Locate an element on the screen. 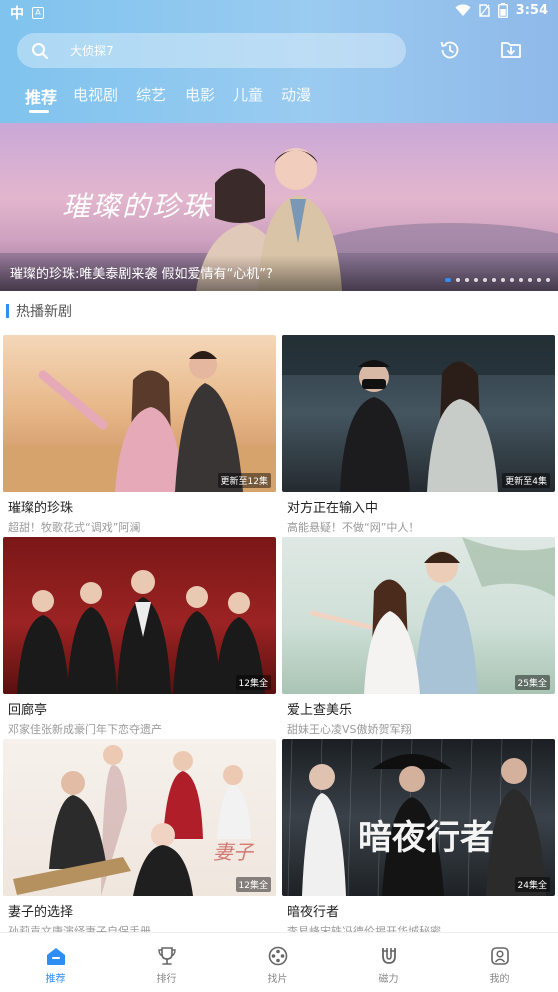 This screenshot has height=992, width=558. drama-card: 暗夜行者 24集全 暗夜行者 李易峰宋轶冯德伦揭开华城秘密 is located at coordinates (418, 839).